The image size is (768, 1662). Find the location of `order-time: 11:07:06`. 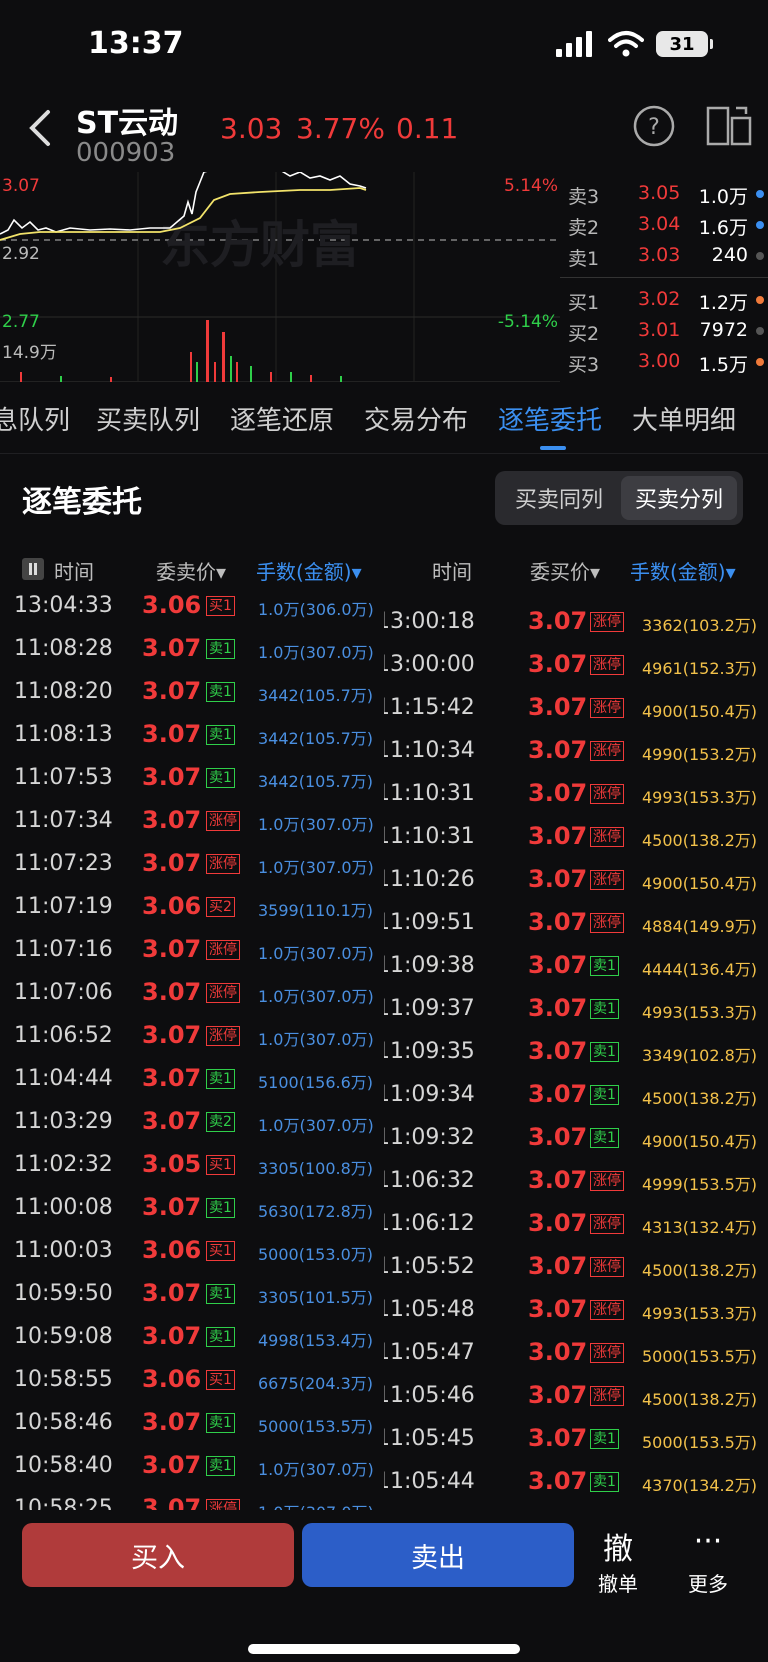

order-time: 11:07:06 is located at coordinates (63, 992).